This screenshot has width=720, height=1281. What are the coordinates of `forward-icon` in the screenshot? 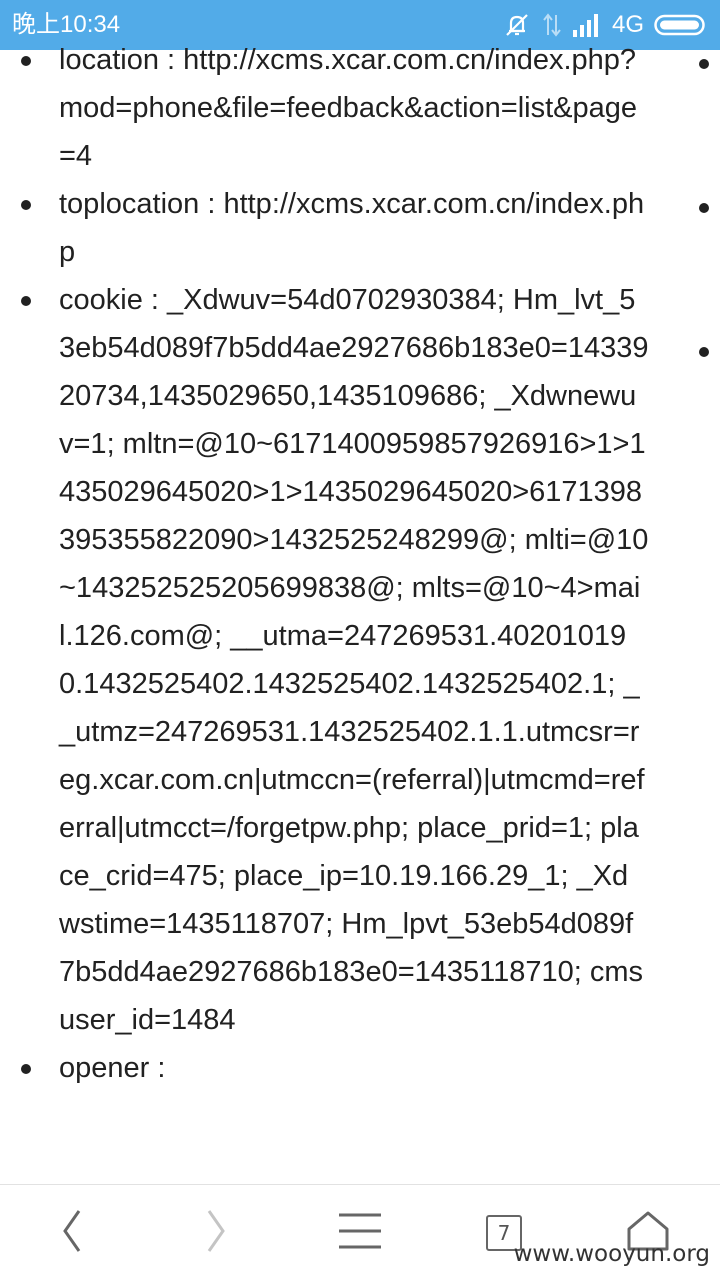 It's located at (216, 1233).